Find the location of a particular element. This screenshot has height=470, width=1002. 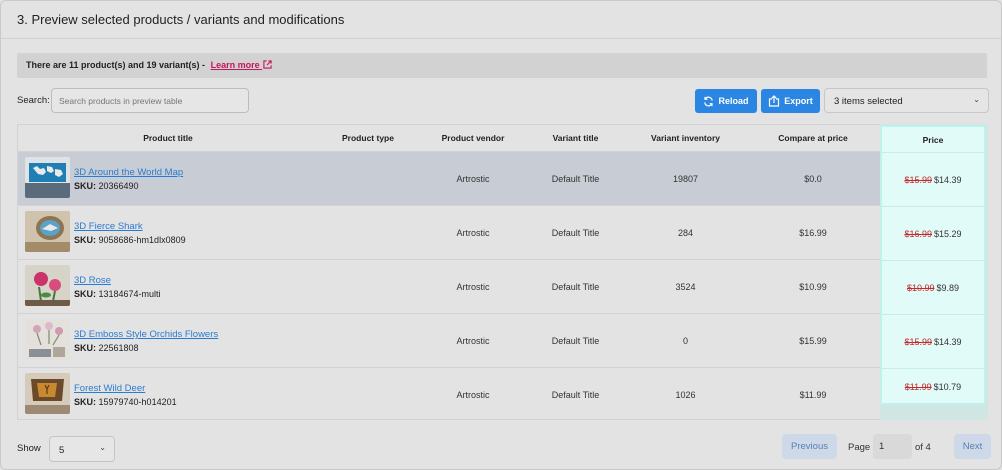

variant-inventory-cell: 1026 is located at coordinates (685, 395).